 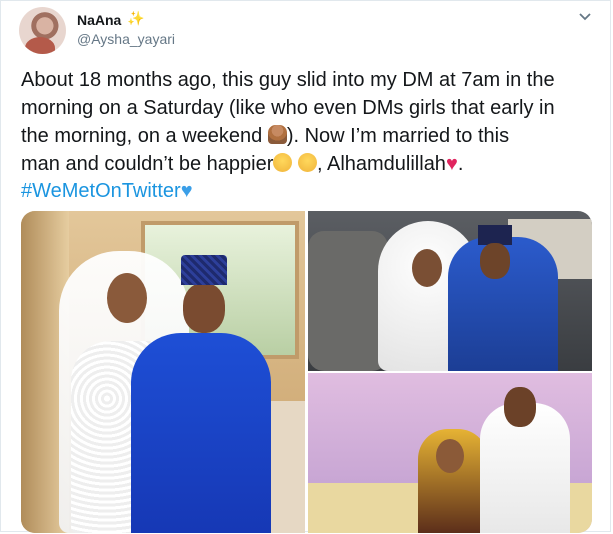 I want to click on photo-couple-on-couch, so click(x=450, y=453).